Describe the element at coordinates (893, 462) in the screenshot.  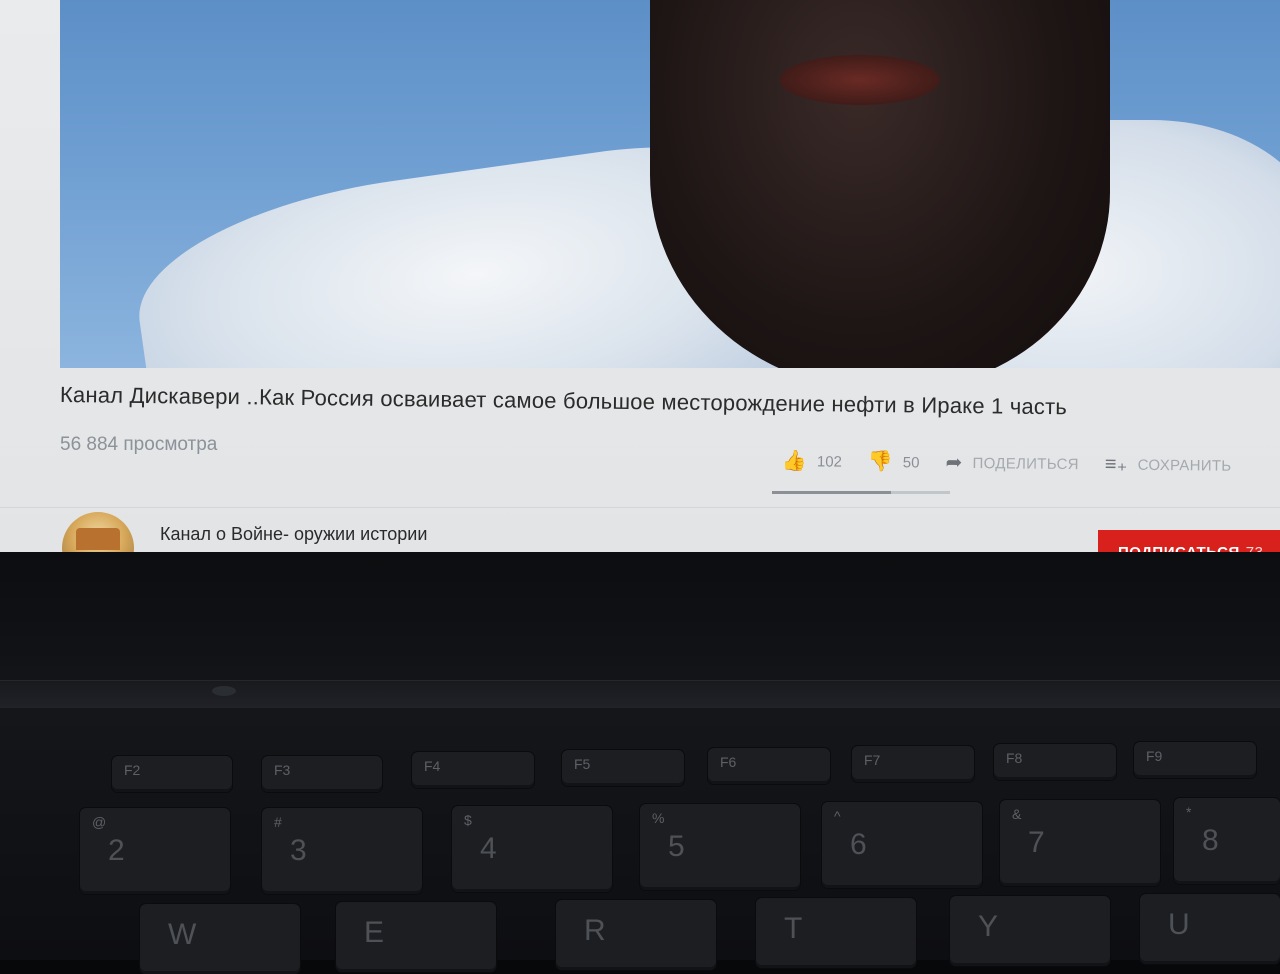
I see `dislike-button: 👎 50` at that location.